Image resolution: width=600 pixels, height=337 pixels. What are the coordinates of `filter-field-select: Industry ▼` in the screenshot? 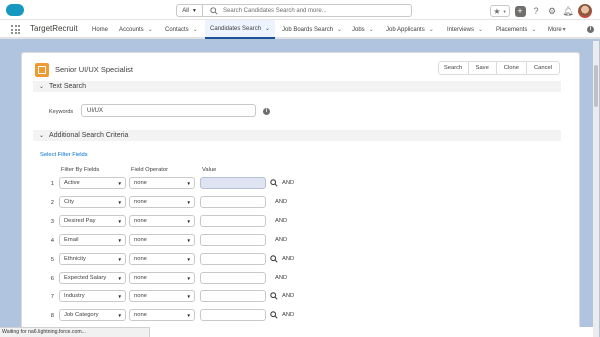 It's located at (92, 296).